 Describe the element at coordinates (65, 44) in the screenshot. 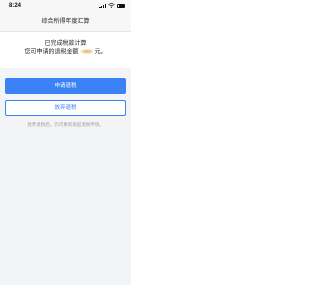

I see `result-title: 已完成税款计算` at that location.